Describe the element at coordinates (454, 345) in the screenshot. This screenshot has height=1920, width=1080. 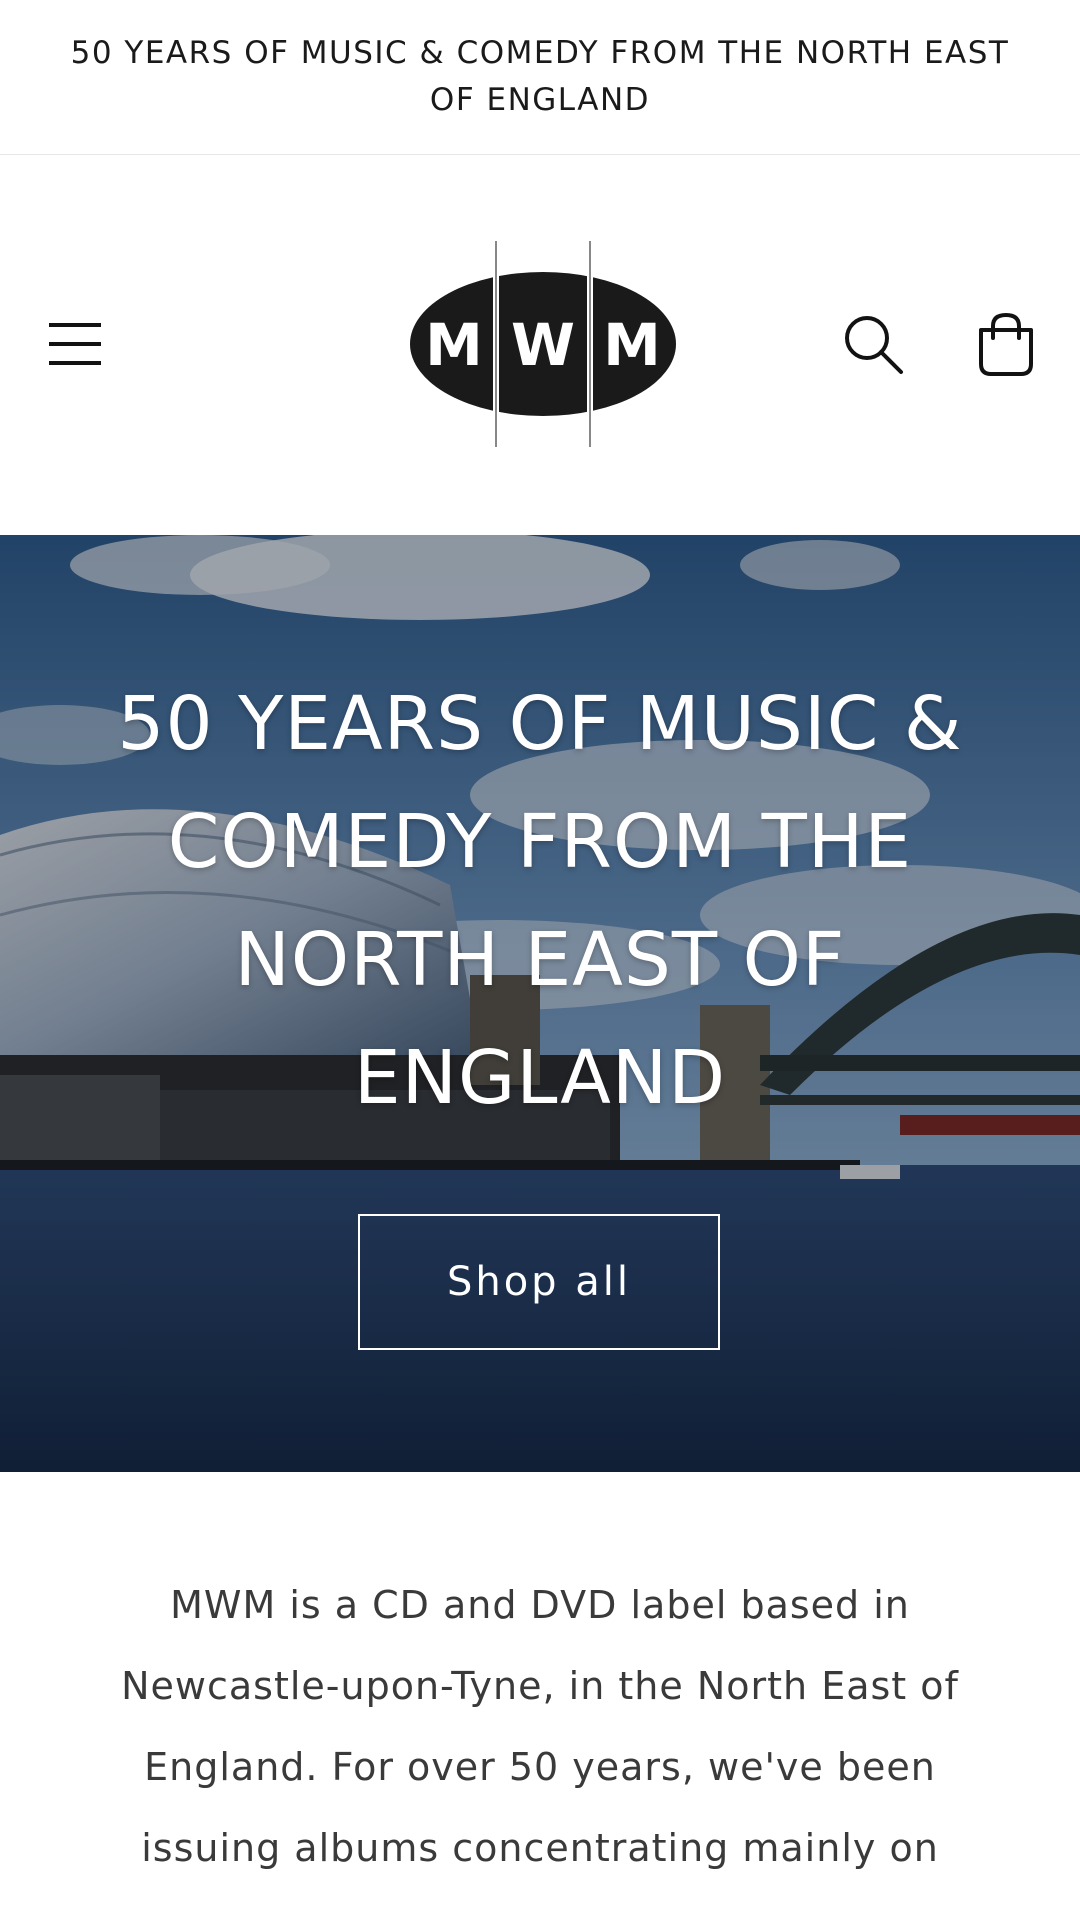
I see `logo-letter-1: M` at that location.